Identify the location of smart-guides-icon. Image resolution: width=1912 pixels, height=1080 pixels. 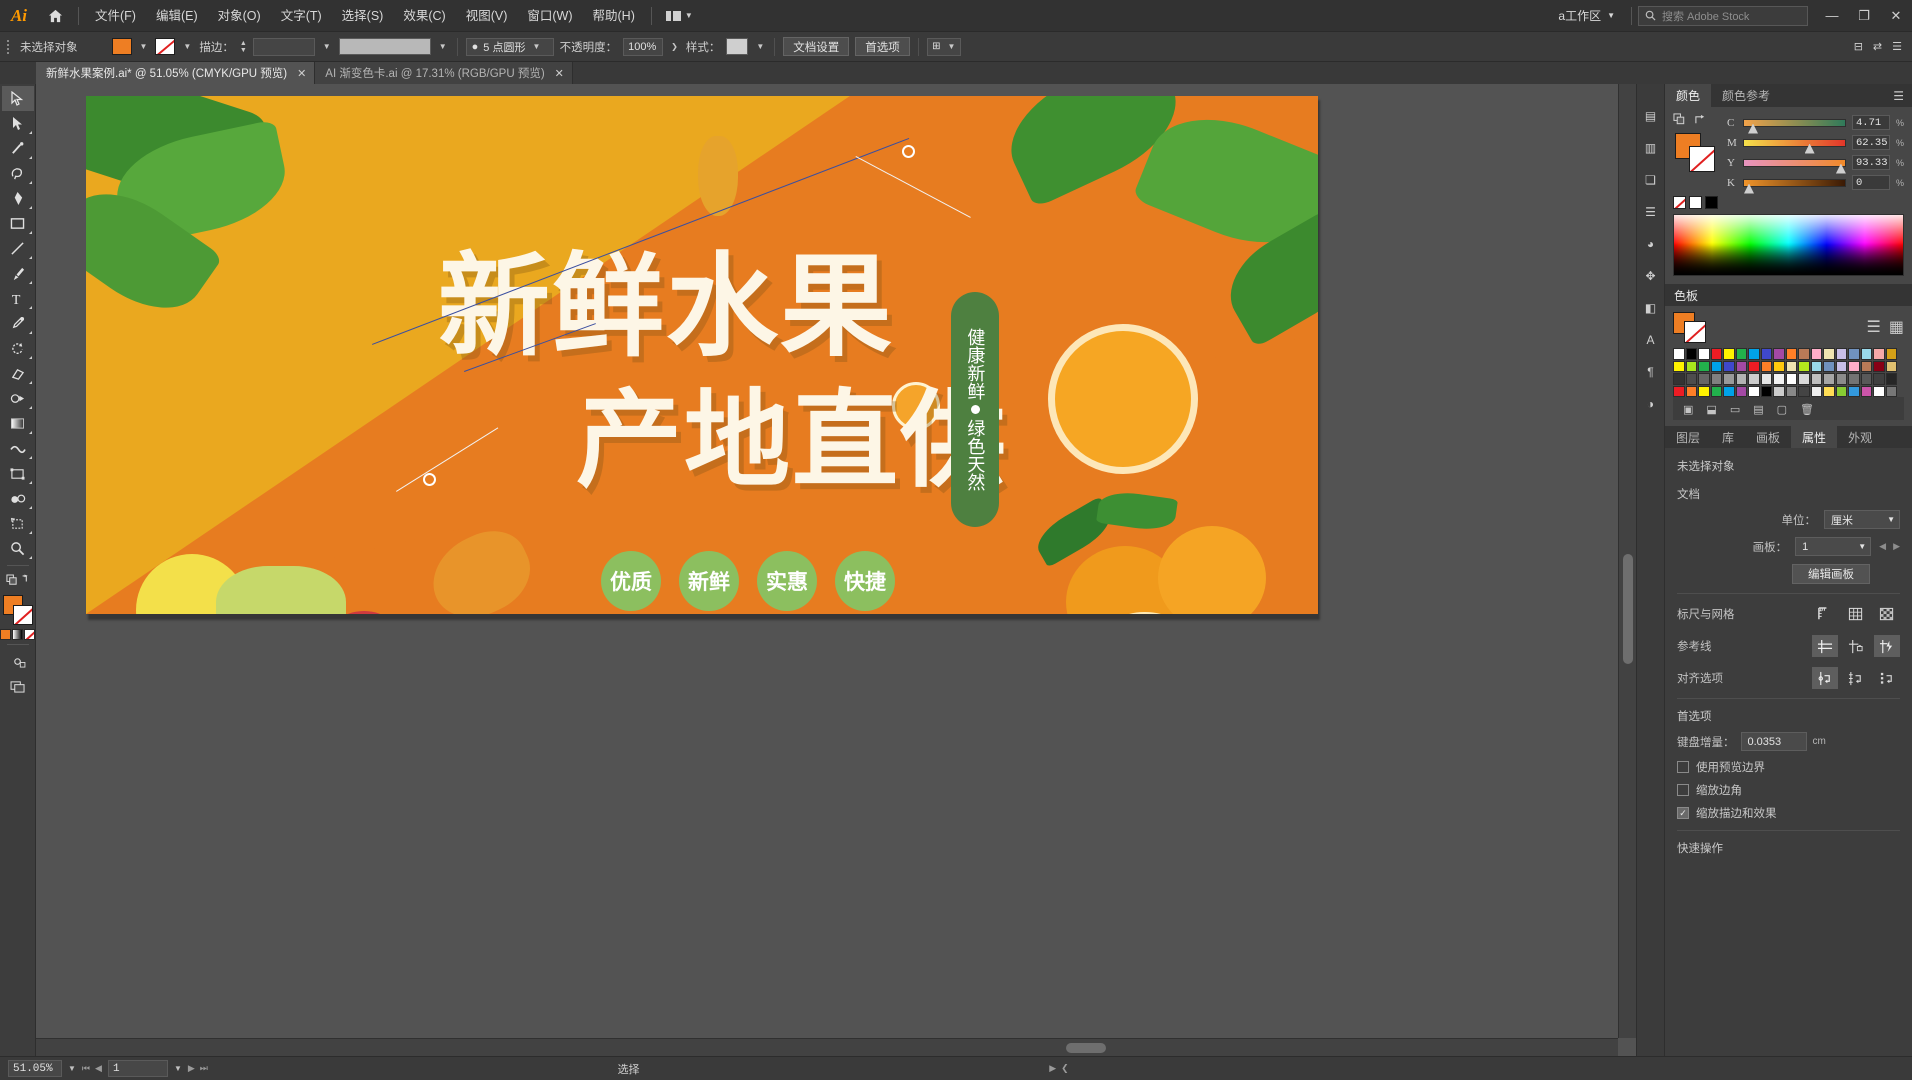
(1887, 646).